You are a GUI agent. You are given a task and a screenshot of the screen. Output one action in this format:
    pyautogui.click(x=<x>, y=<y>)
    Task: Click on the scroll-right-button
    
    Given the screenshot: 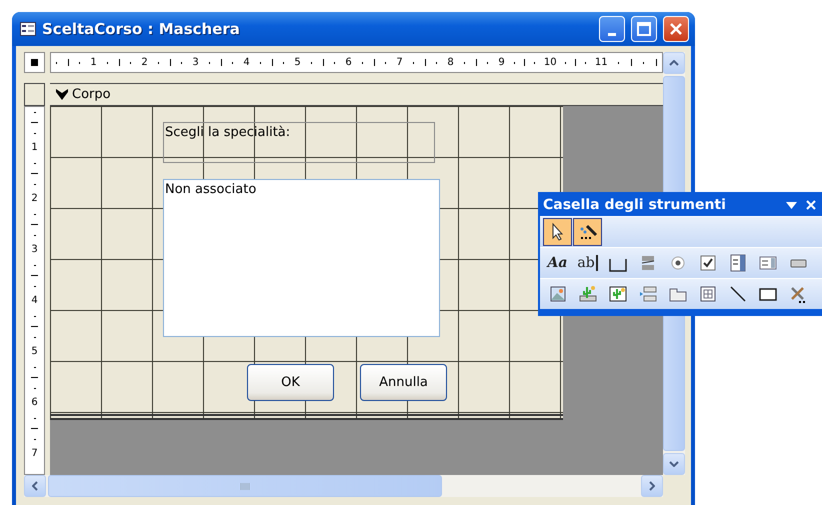 What is the action you would take?
    pyautogui.click(x=652, y=486)
    